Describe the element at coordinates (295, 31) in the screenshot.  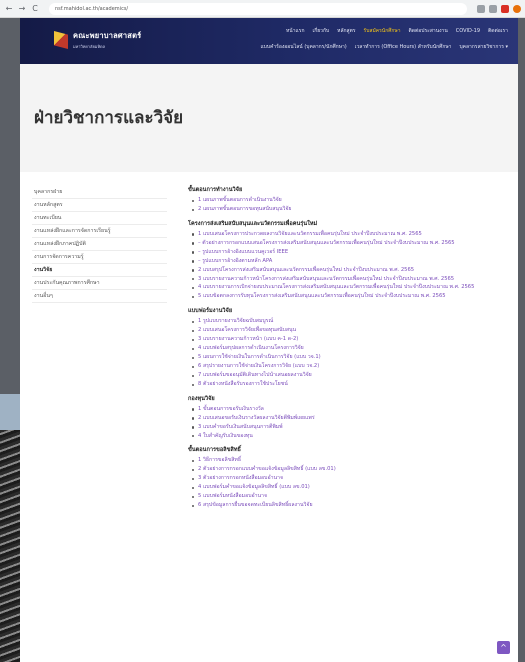
I see `main-menu-item: หน้าแรก` at that location.